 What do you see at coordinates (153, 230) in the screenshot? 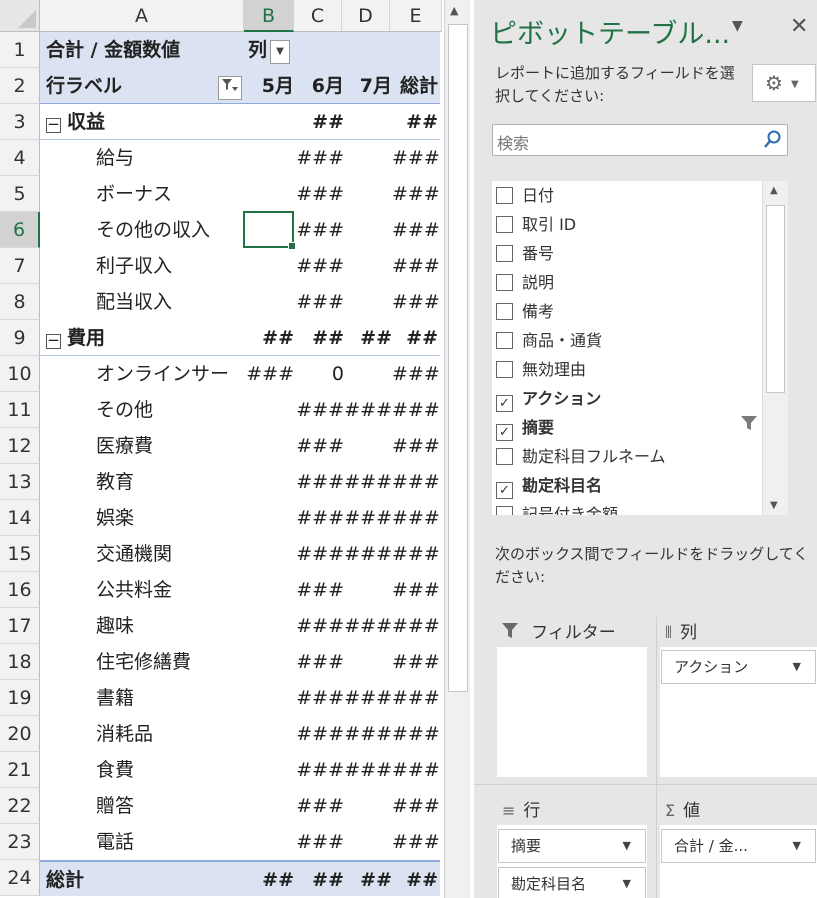
I see `row-label-cell: その他の収入` at bounding box center [153, 230].